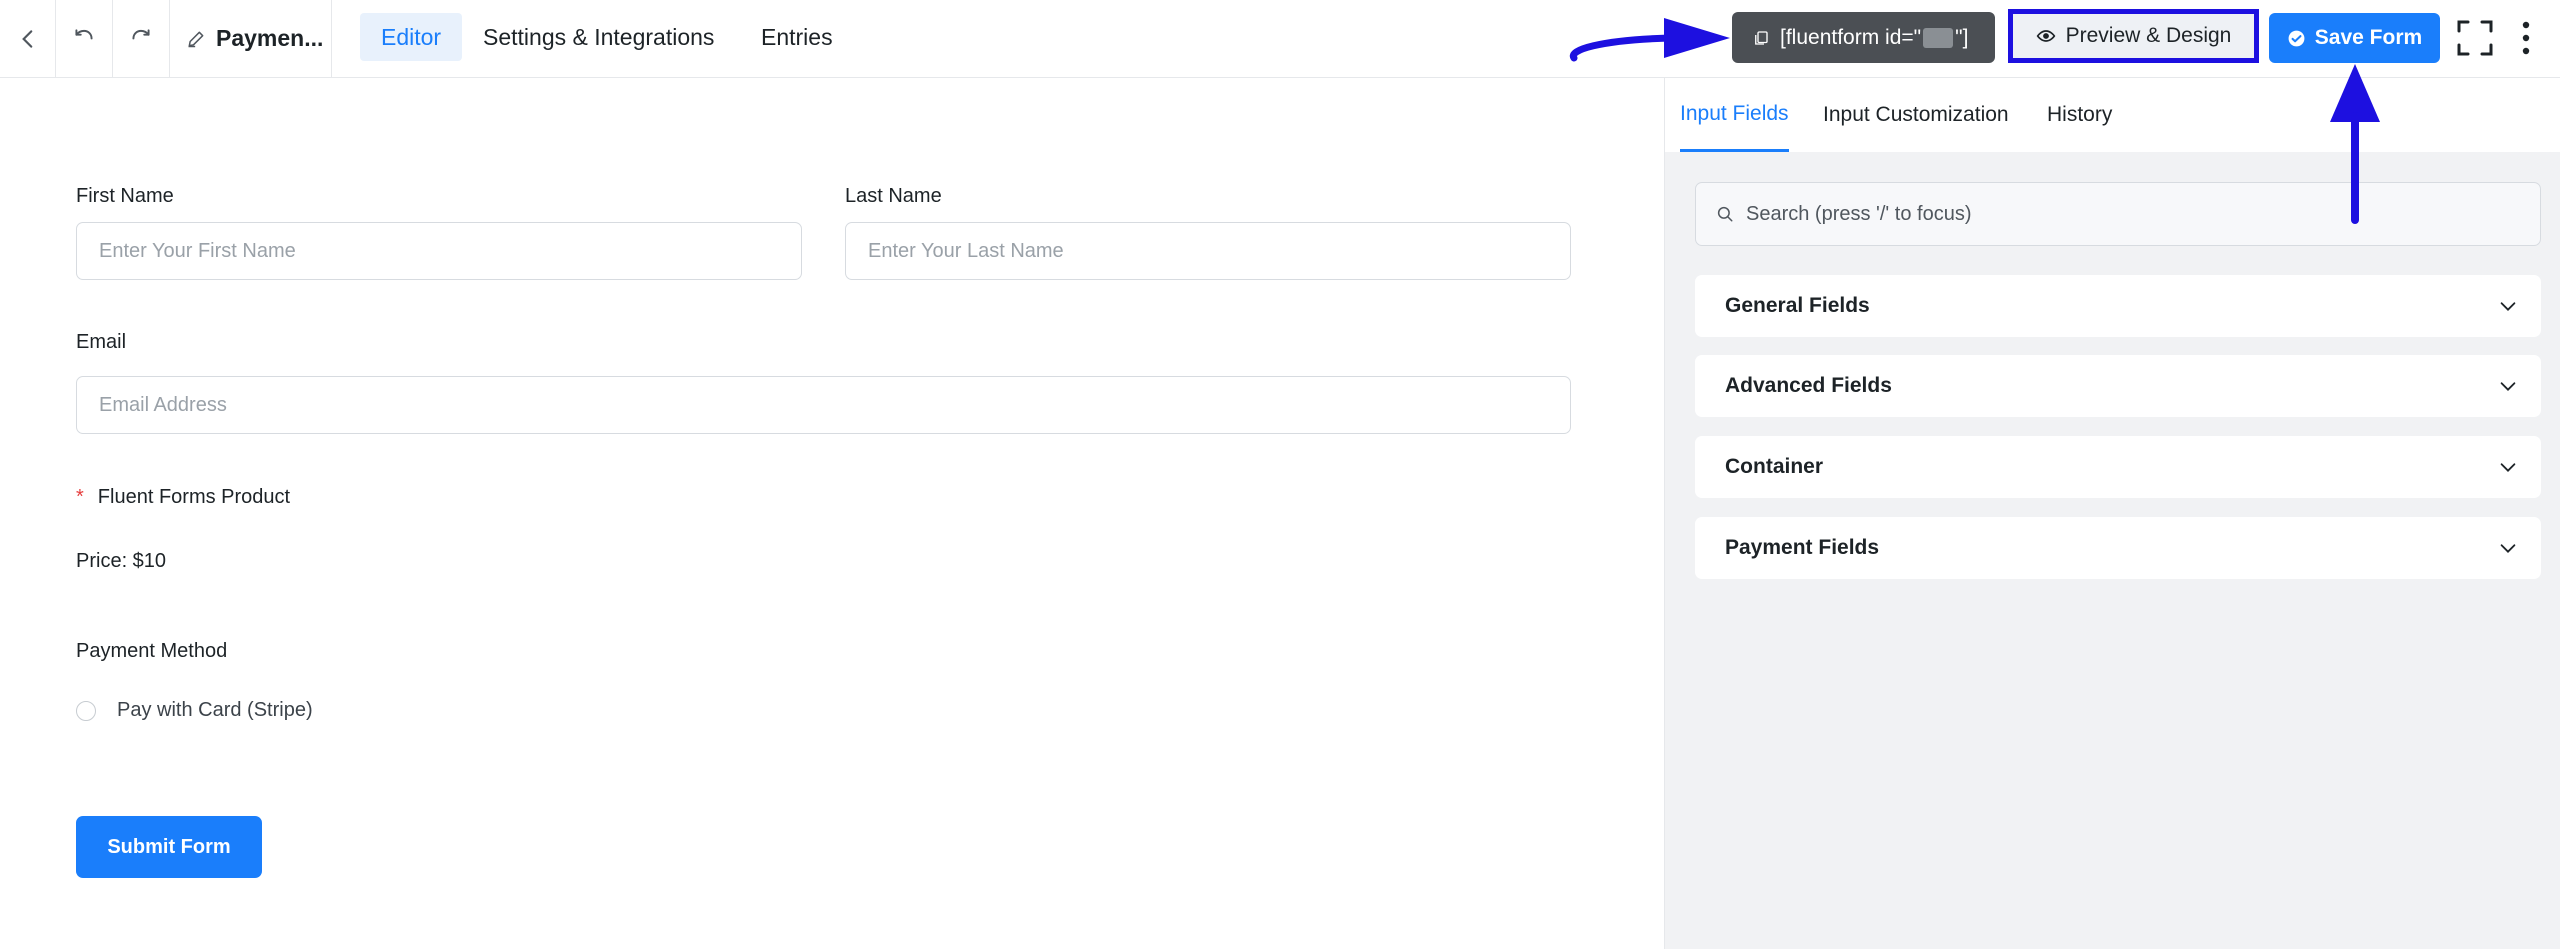  Describe the element at coordinates (439, 251) in the screenshot. I see `first-name-input: Enter Your First Name` at that location.